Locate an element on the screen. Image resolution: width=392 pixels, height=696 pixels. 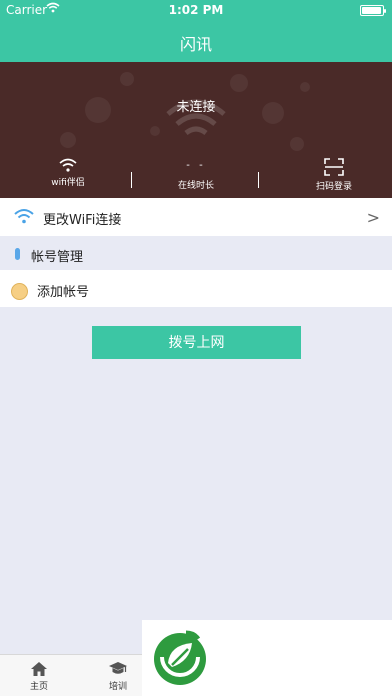
scan-login-button: 扫码登录 is located at coordinates (334, 175).